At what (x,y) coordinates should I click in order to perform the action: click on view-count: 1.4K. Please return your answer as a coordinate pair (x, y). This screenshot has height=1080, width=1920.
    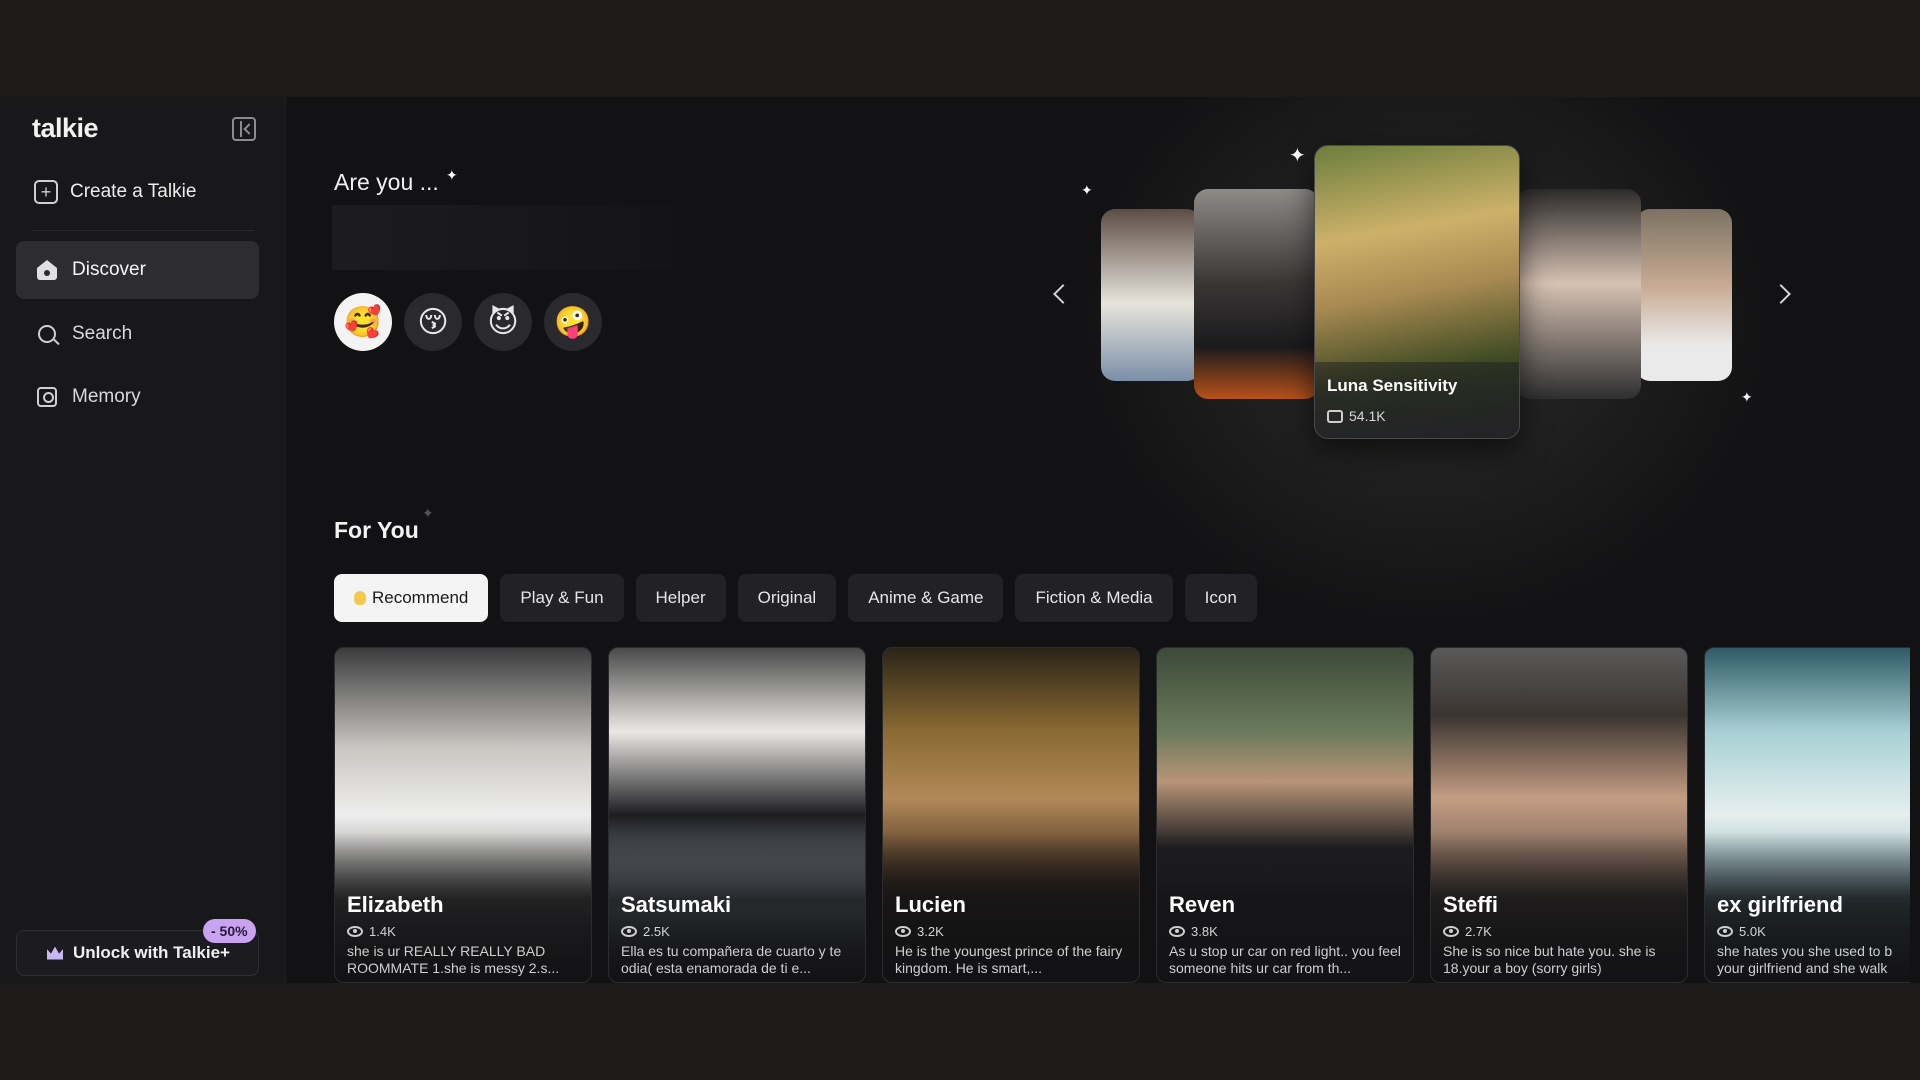
    Looking at the image, I should click on (371, 931).